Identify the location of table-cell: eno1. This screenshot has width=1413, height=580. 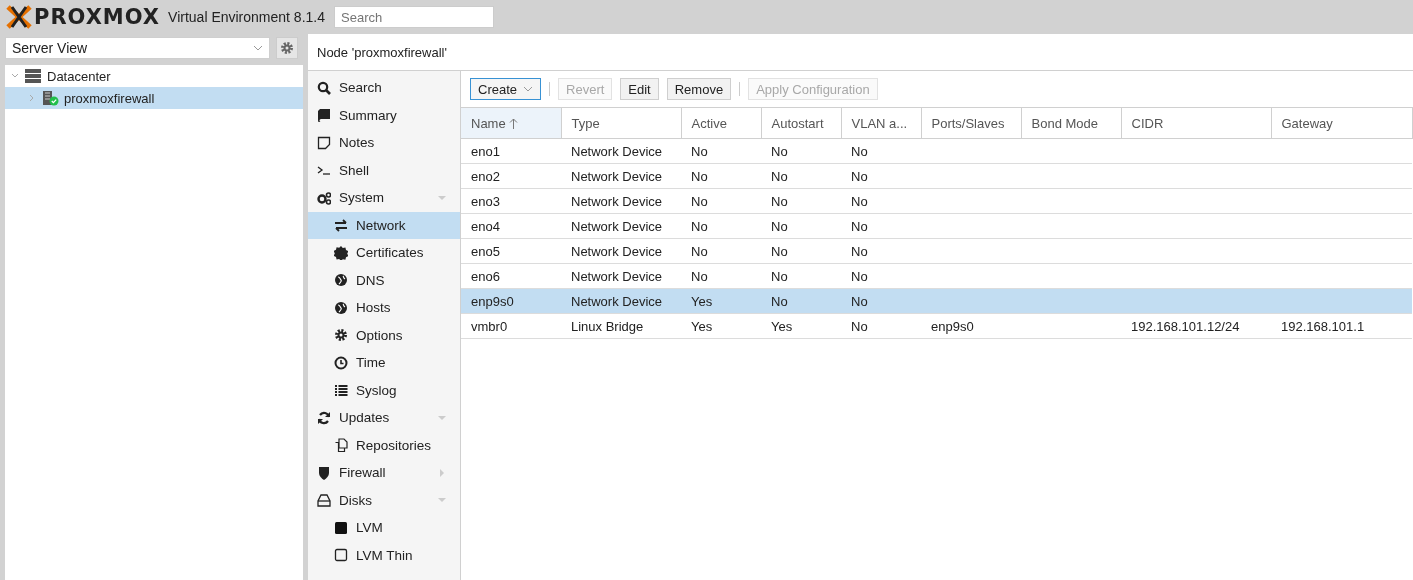
(511, 151).